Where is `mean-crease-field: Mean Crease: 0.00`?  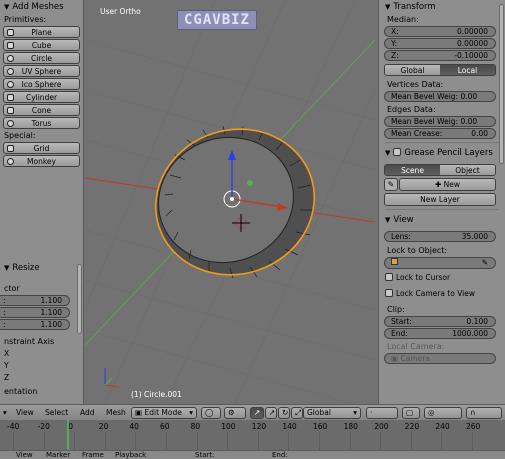 mean-crease-field: Mean Crease: 0.00 is located at coordinates (440, 133).